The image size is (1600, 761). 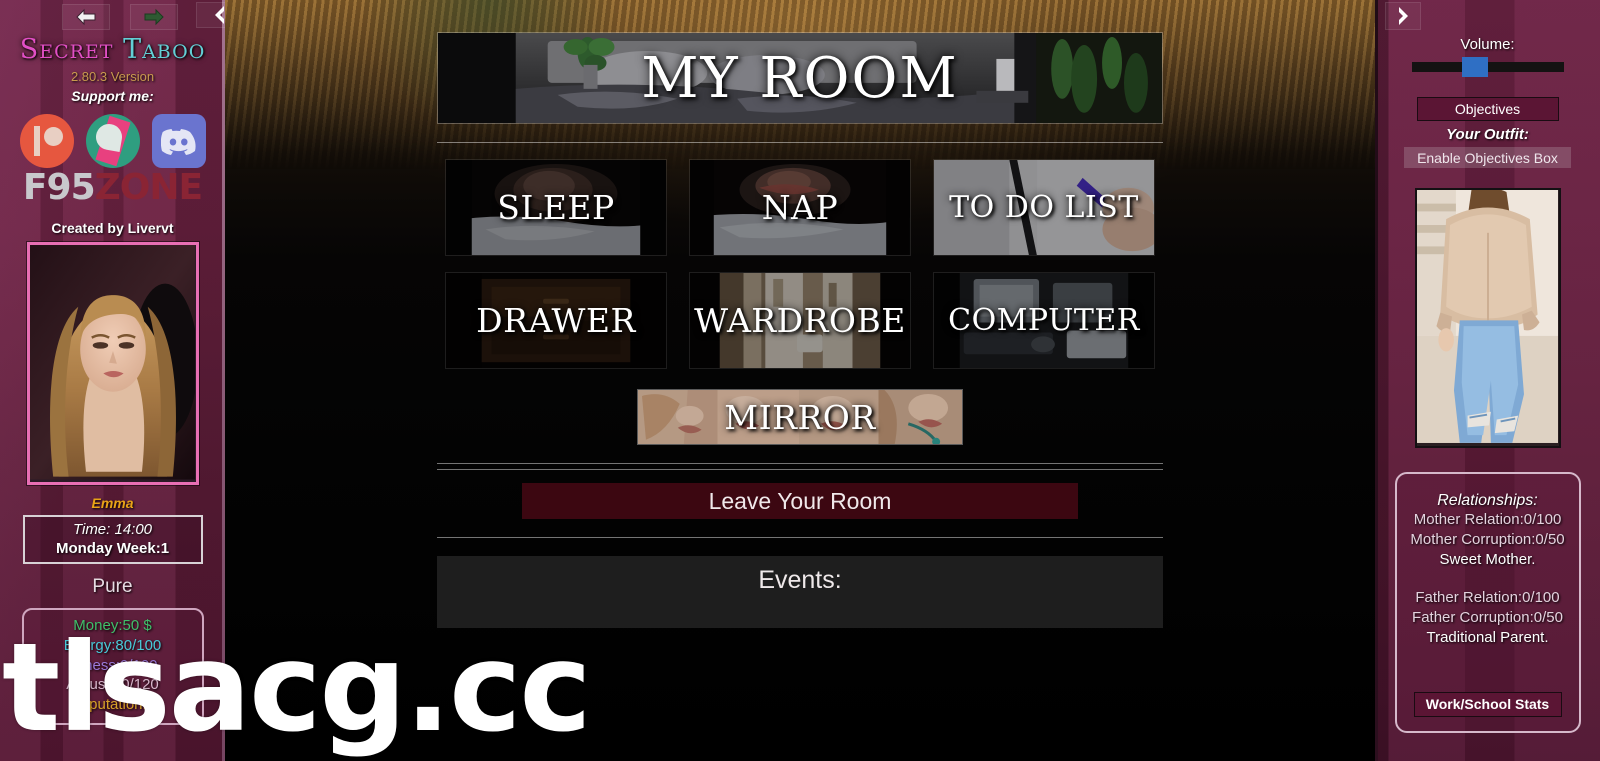 I want to click on leave-room-button: Leave Your Room, so click(x=800, y=501).